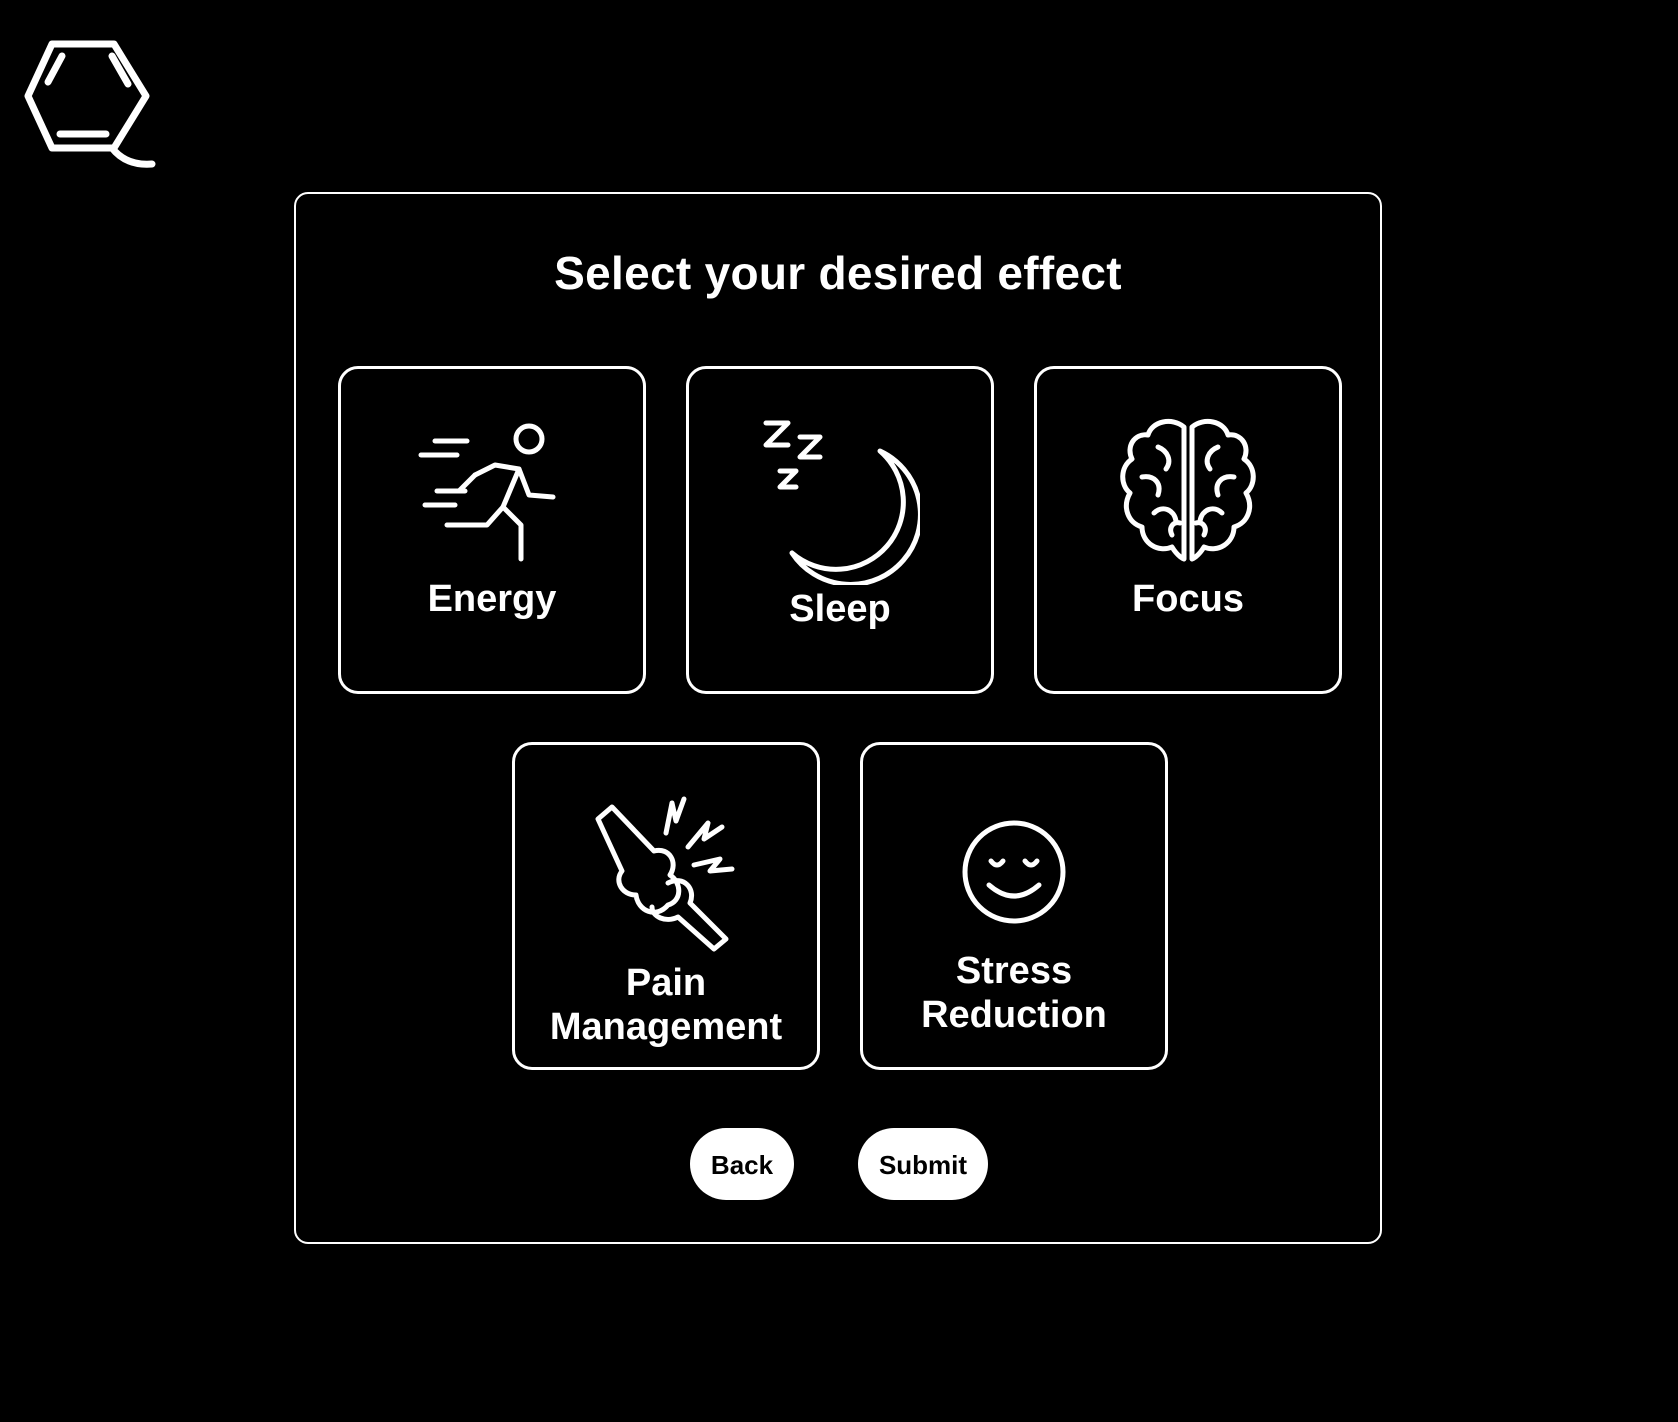 The image size is (1678, 1422). Describe the element at coordinates (838, 273) in the screenshot. I see `page-title: Select your desired effect` at that location.